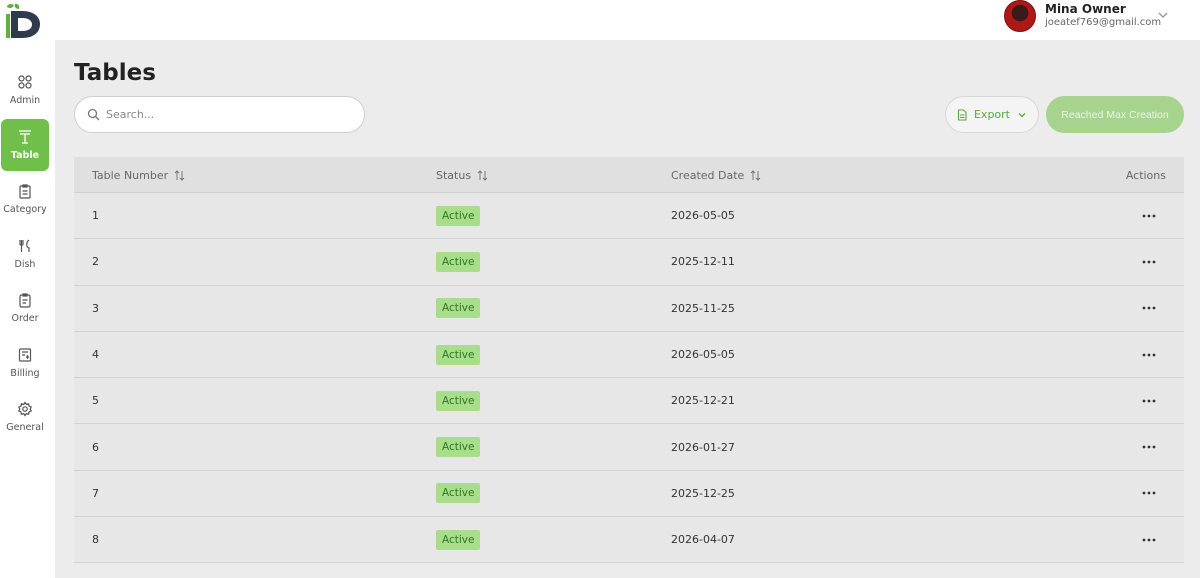 The width and height of the screenshot is (1200, 578). What do you see at coordinates (1115, 114) in the screenshot?
I see `reached-max-creation-button: Reached Max Creation` at bounding box center [1115, 114].